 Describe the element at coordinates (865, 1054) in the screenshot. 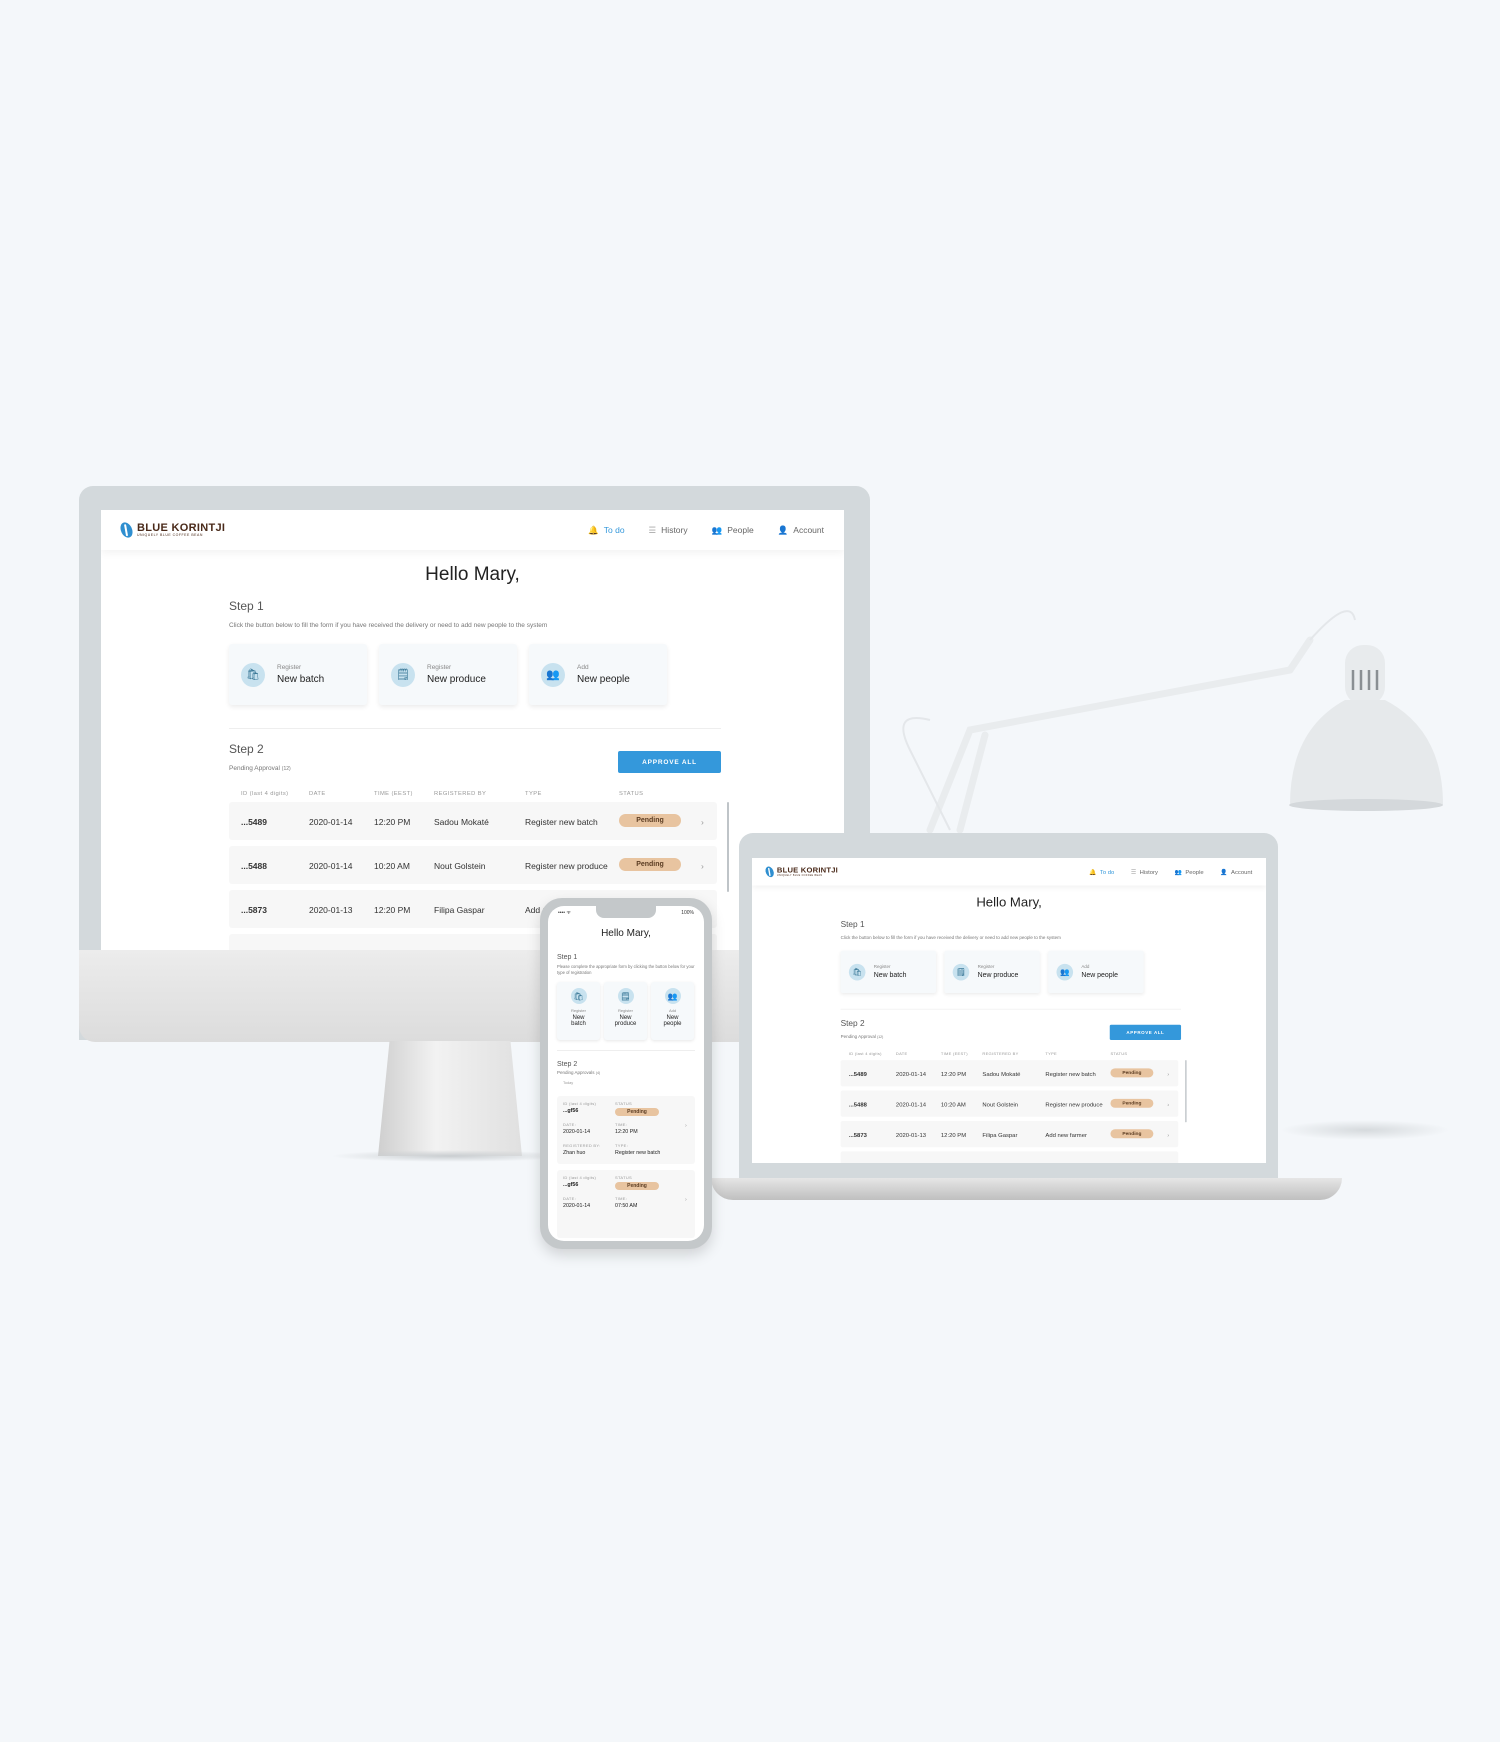

I see `column-header: ID (last 4 digits)` at that location.